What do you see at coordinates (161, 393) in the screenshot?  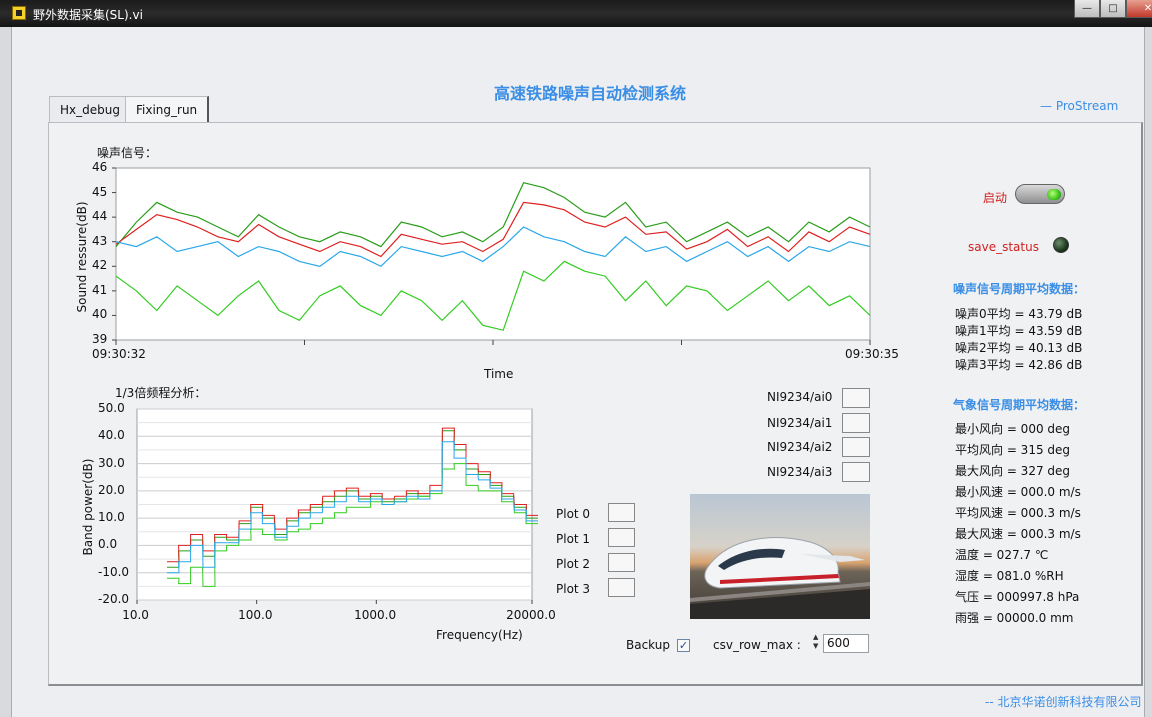 I see `octave-chart-title: 1/3倍频程分析：` at bounding box center [161, 393].